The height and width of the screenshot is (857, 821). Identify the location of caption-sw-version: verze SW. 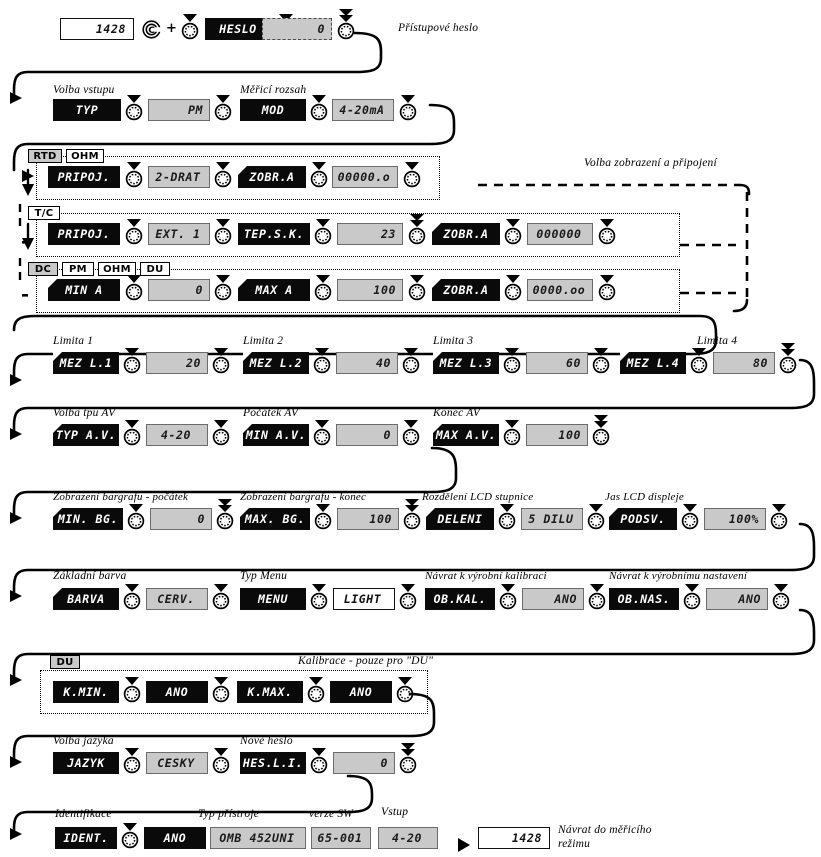
(331, 814).